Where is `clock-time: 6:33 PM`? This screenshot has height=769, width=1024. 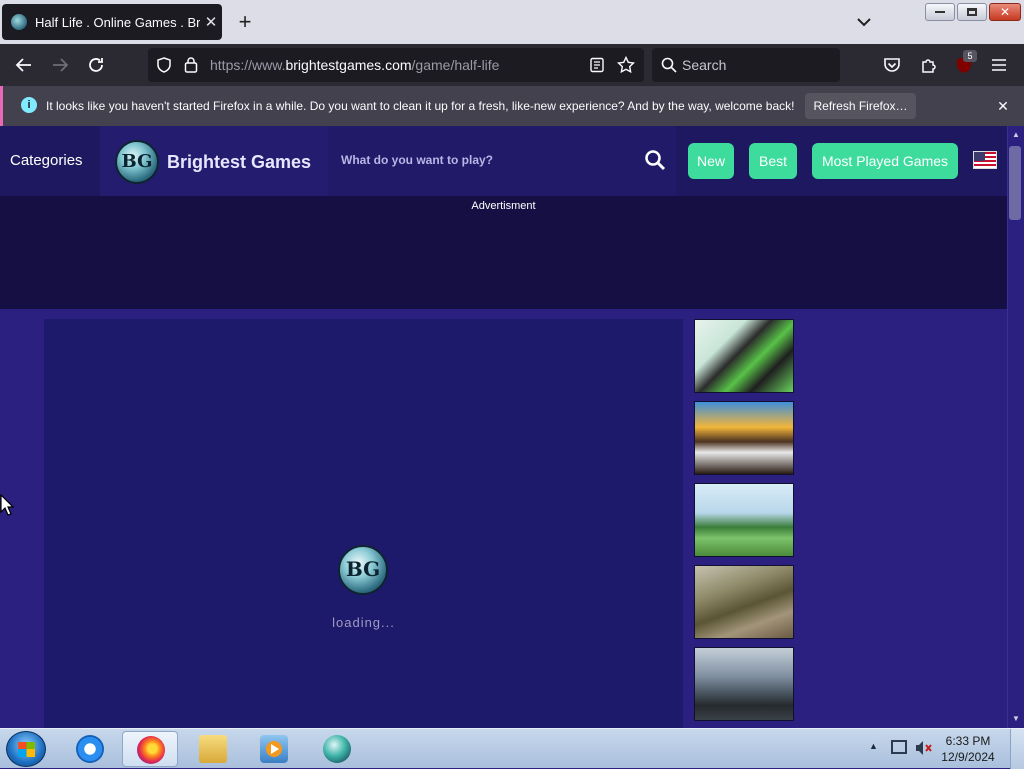 clock-time: 6:33 PM is located at coordinates (968, 741).